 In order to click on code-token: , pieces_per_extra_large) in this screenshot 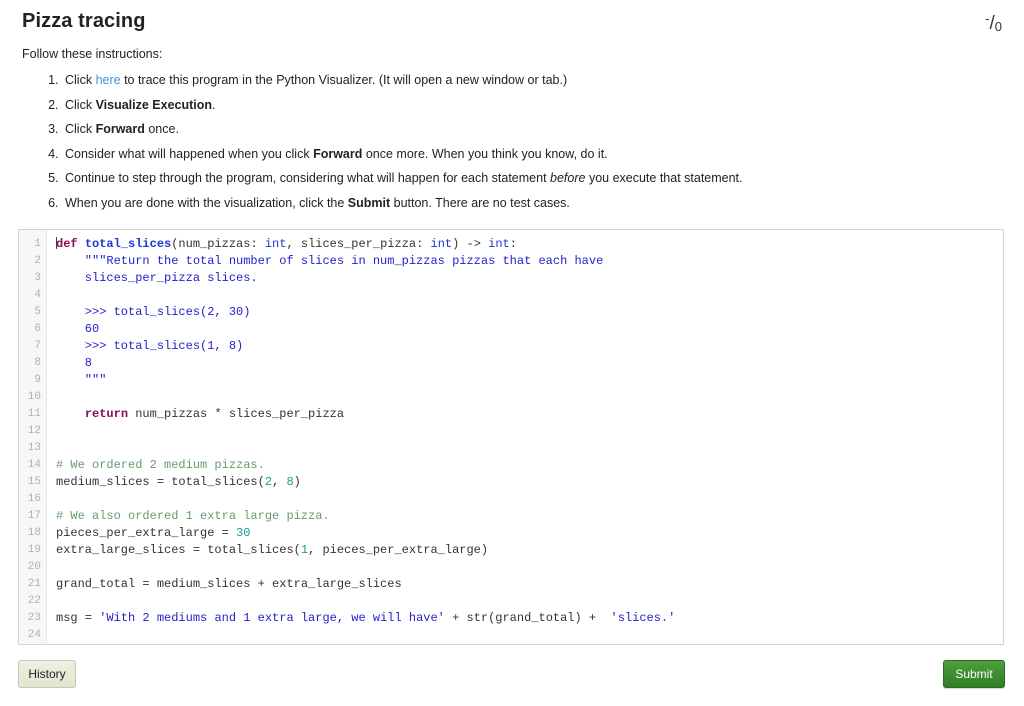, I will do `click(398, 550)`.